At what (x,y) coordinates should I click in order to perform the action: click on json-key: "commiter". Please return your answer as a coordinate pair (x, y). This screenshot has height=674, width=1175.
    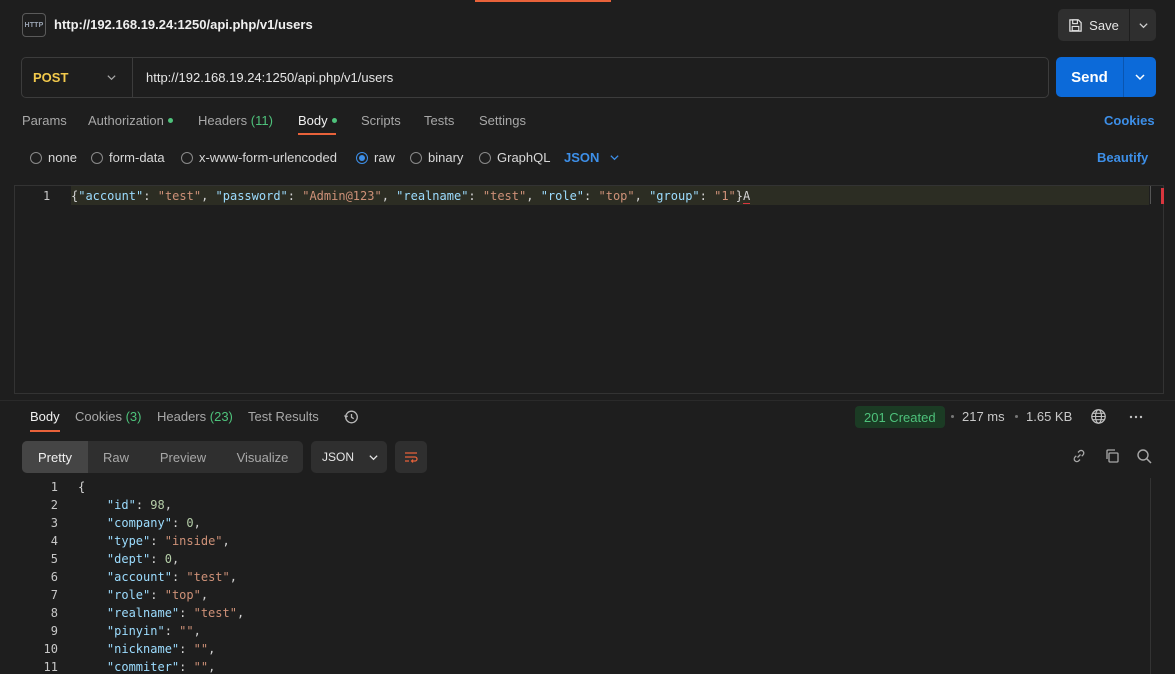
    Looking at the image, I should click on (143, 667).